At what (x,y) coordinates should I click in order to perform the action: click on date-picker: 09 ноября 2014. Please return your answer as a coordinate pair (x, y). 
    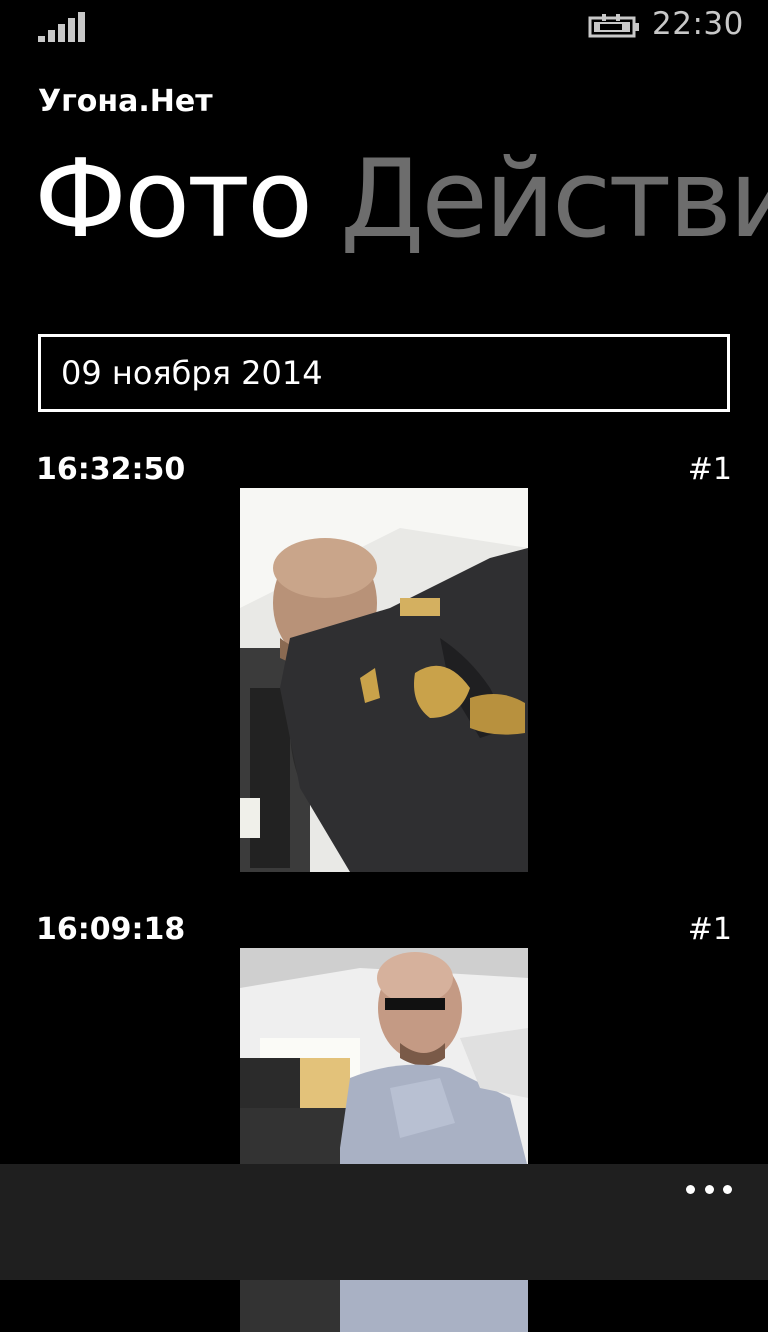
    Looking at the image, I should click on (384, 373).